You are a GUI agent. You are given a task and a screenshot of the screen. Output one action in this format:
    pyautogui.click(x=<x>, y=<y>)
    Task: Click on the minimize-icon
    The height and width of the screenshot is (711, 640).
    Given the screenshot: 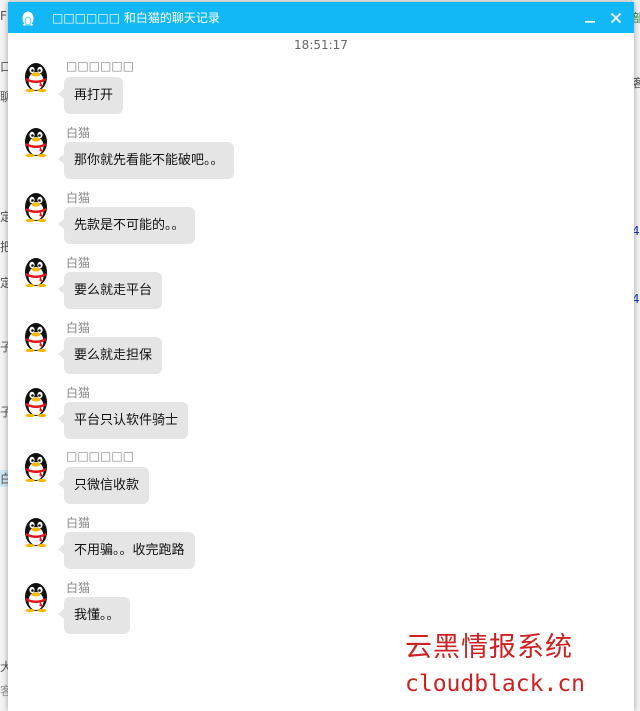 What is the action you would take?
    pyautogui.click(x=590, y=22)
    